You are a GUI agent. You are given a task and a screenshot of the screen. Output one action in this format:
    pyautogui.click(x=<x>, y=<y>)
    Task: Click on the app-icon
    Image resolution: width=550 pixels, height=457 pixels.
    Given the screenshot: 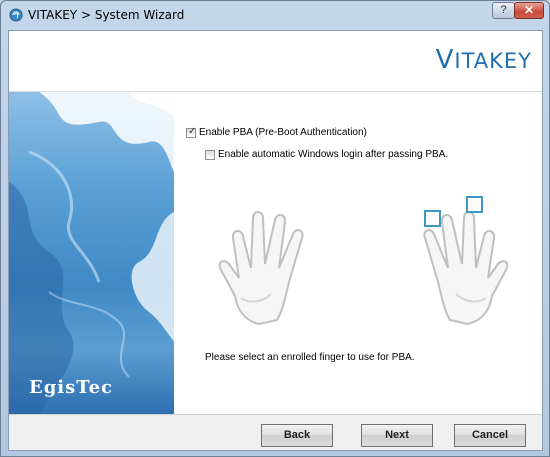 What is the action you would take?
    pyautogui.click(x=16, y=15)
    